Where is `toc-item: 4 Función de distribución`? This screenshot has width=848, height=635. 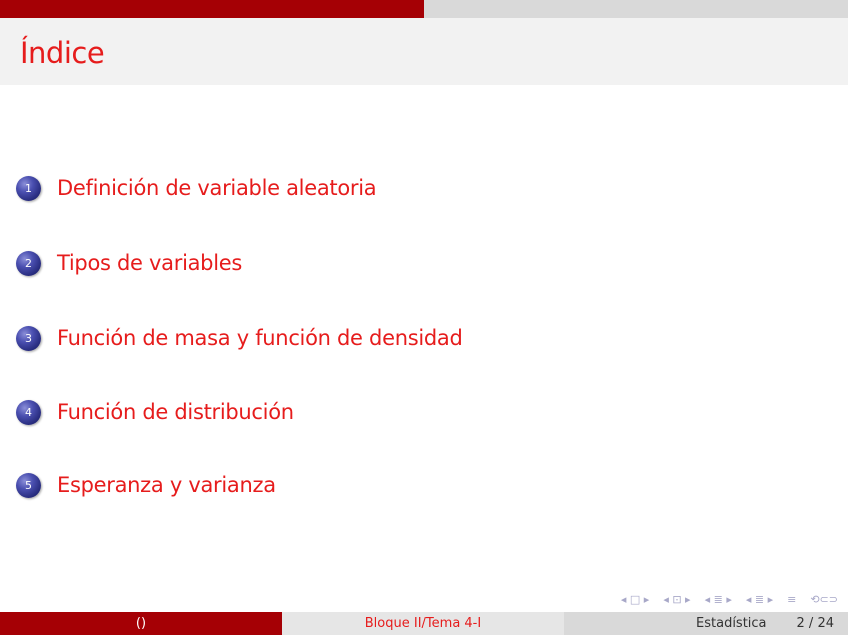
toc-item: 4 Función de distribución is located at coordinates (155, 412).